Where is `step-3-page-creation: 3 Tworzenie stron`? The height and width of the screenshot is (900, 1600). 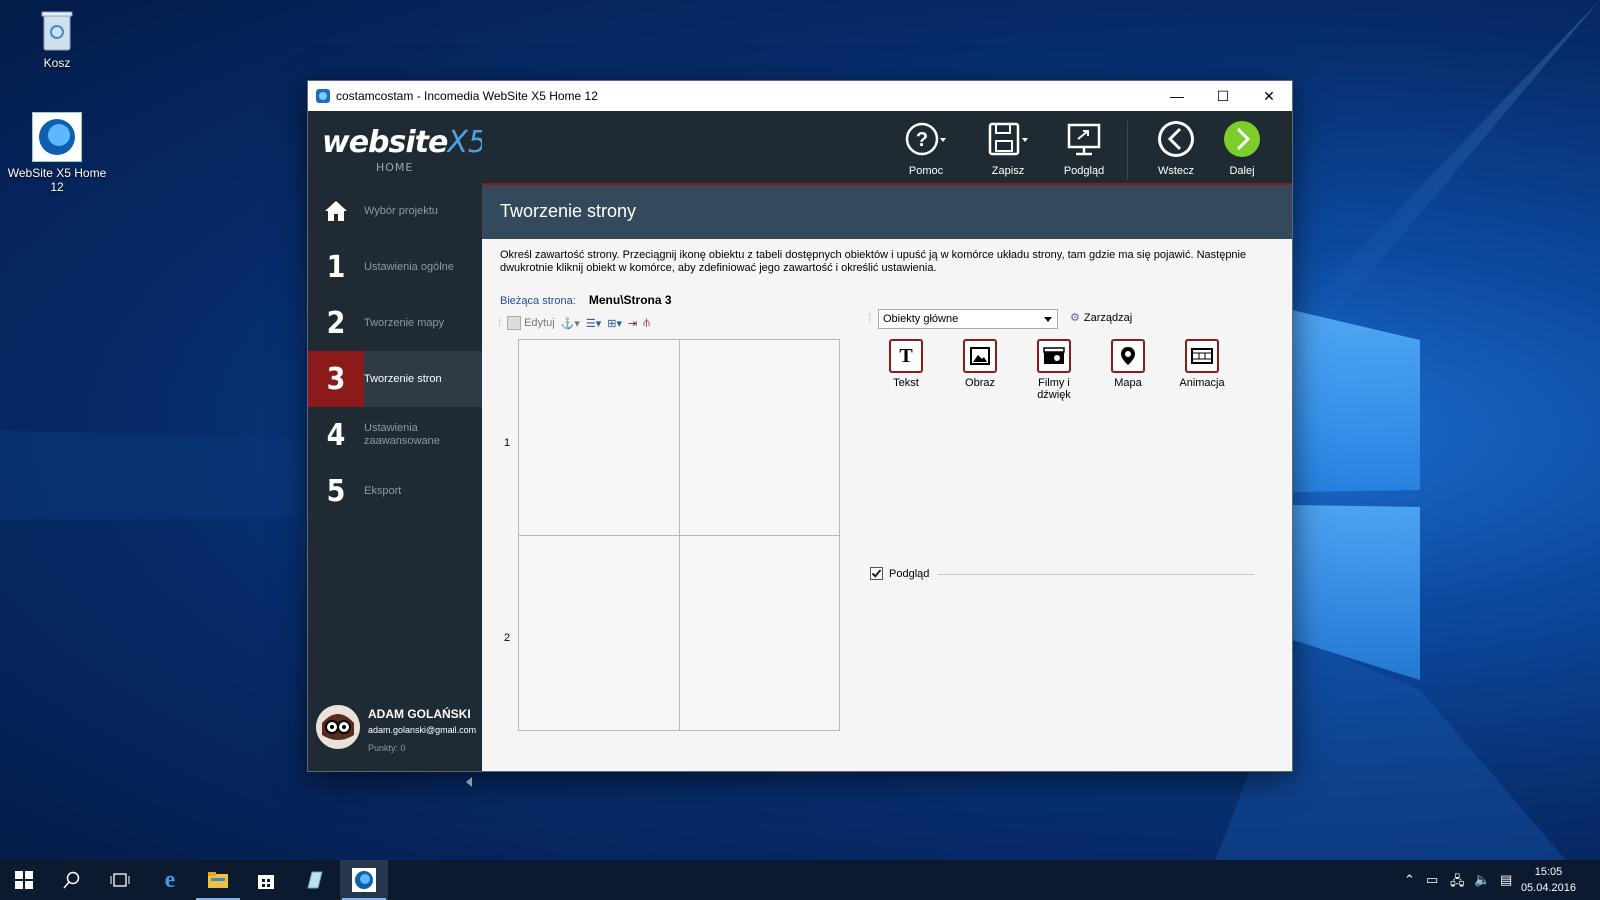
step-3-page-creation: 3 Tworzenie stron is located at coordinates (395, 379).